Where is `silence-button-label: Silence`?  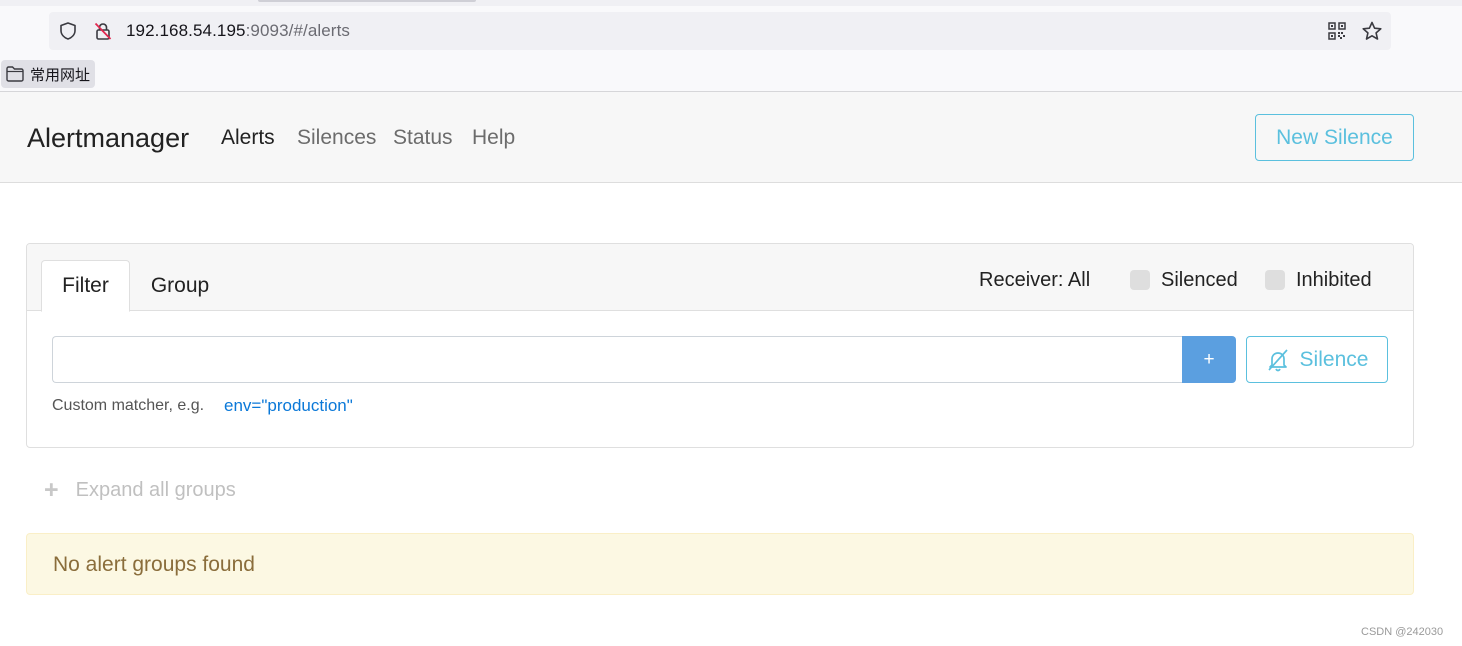 silence-button-label: Silence is located at coordinates (1334, 359).